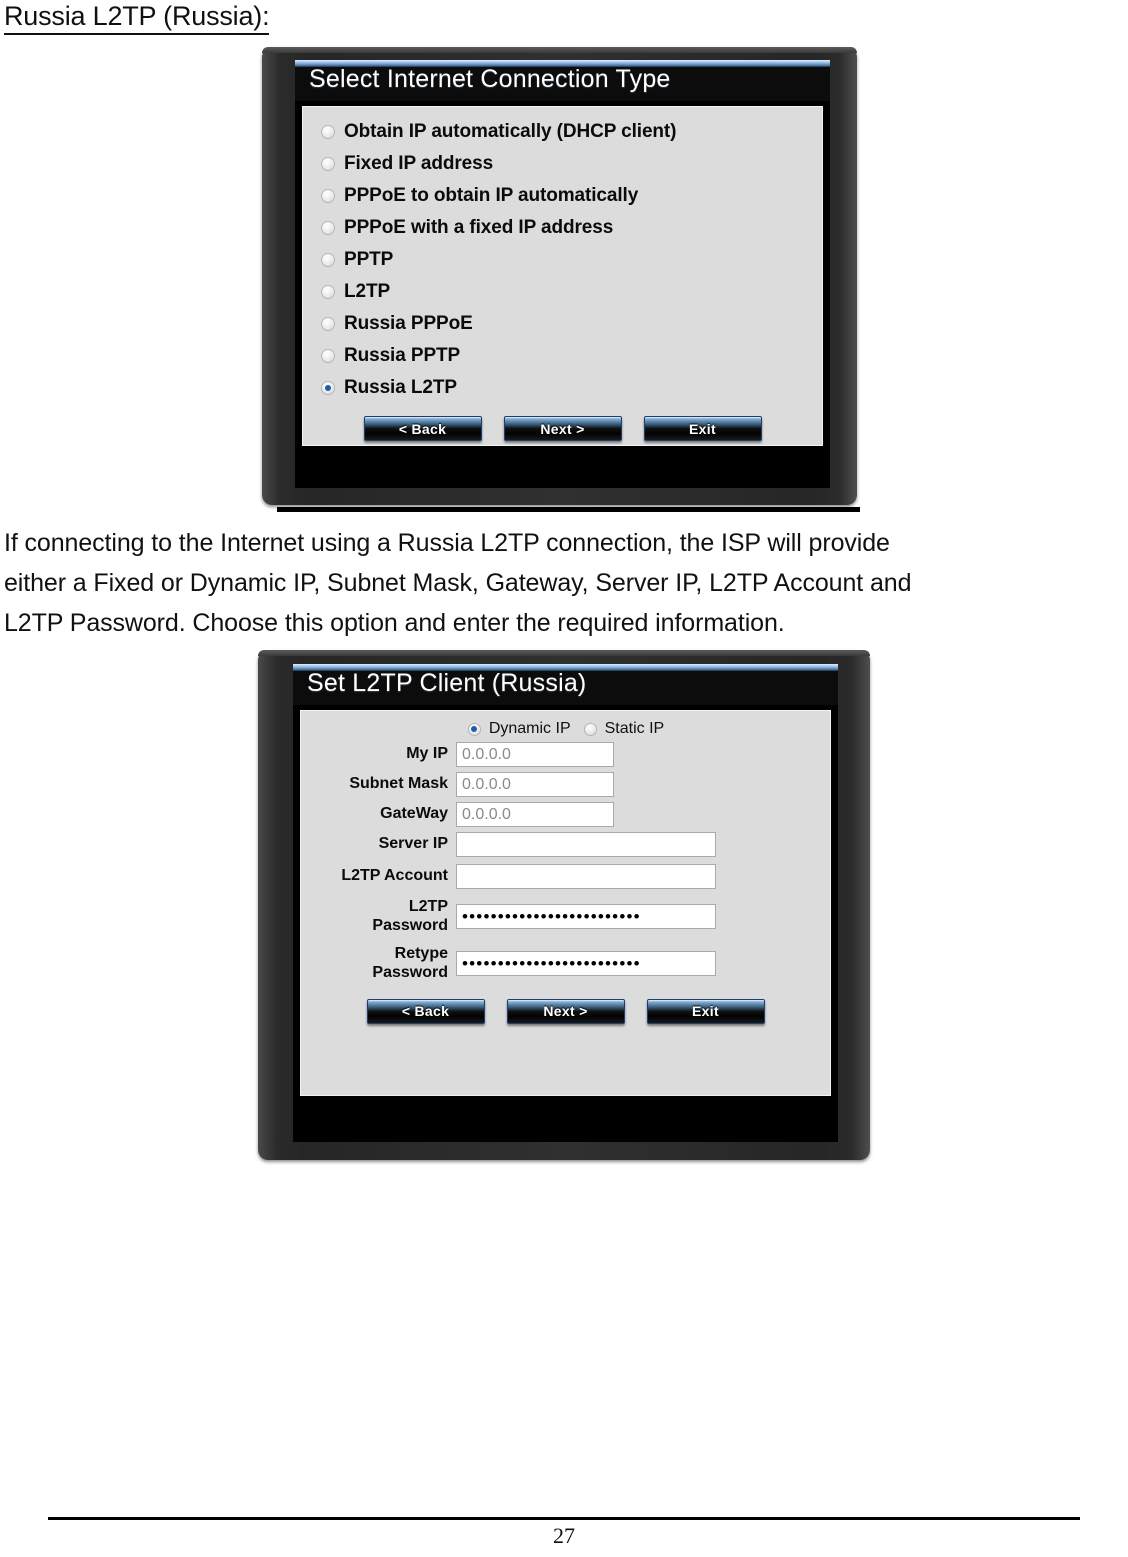 This screenshot has height=1557, width=1128. What do you see at coordinates (564, 1535) in the screenshot?
I see `page-number: 27` at bounding box center [564, 1535].